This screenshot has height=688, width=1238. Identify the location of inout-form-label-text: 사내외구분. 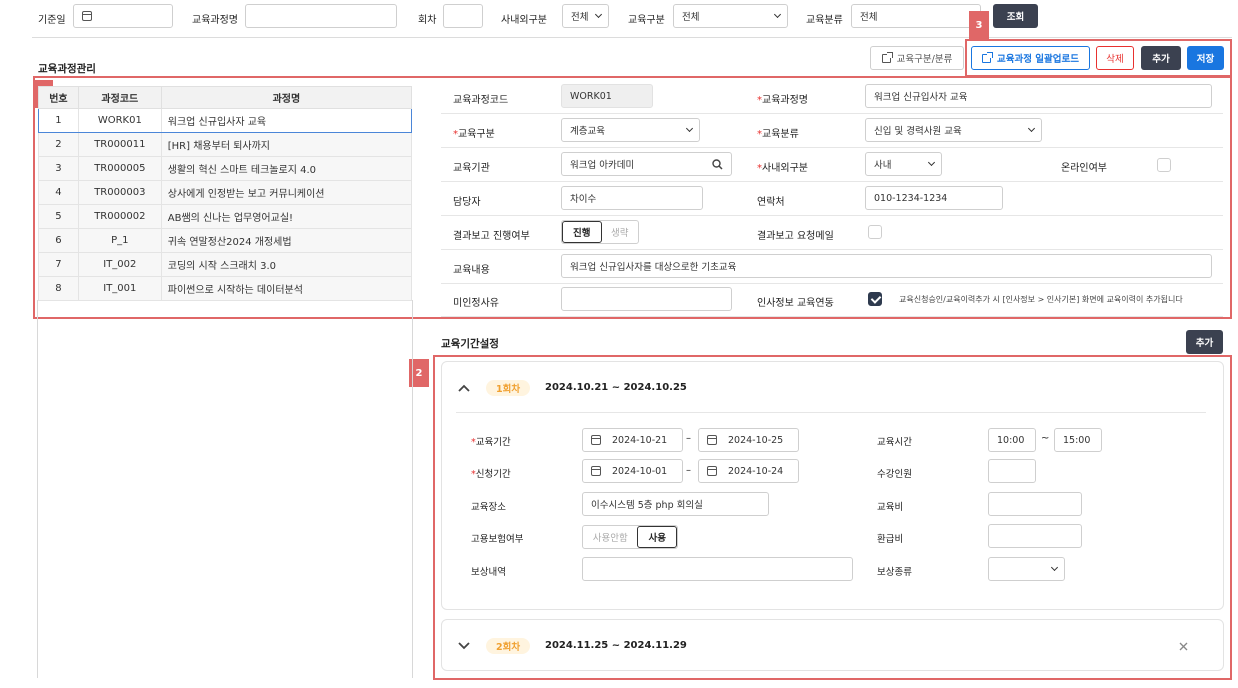
(785, 168).